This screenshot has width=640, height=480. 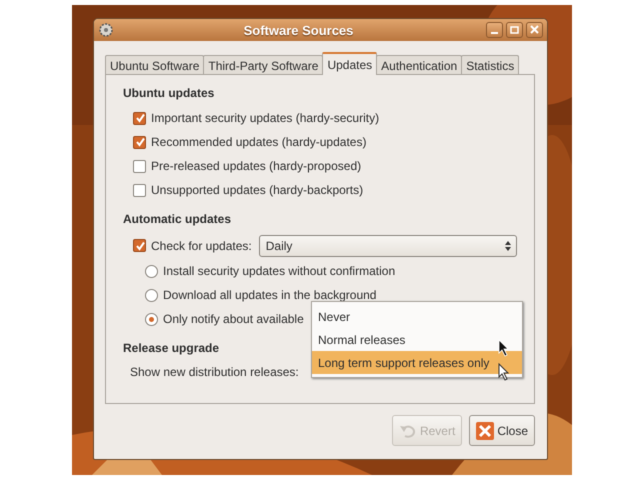 I want to click on close-button, so click(x=534, y=30).